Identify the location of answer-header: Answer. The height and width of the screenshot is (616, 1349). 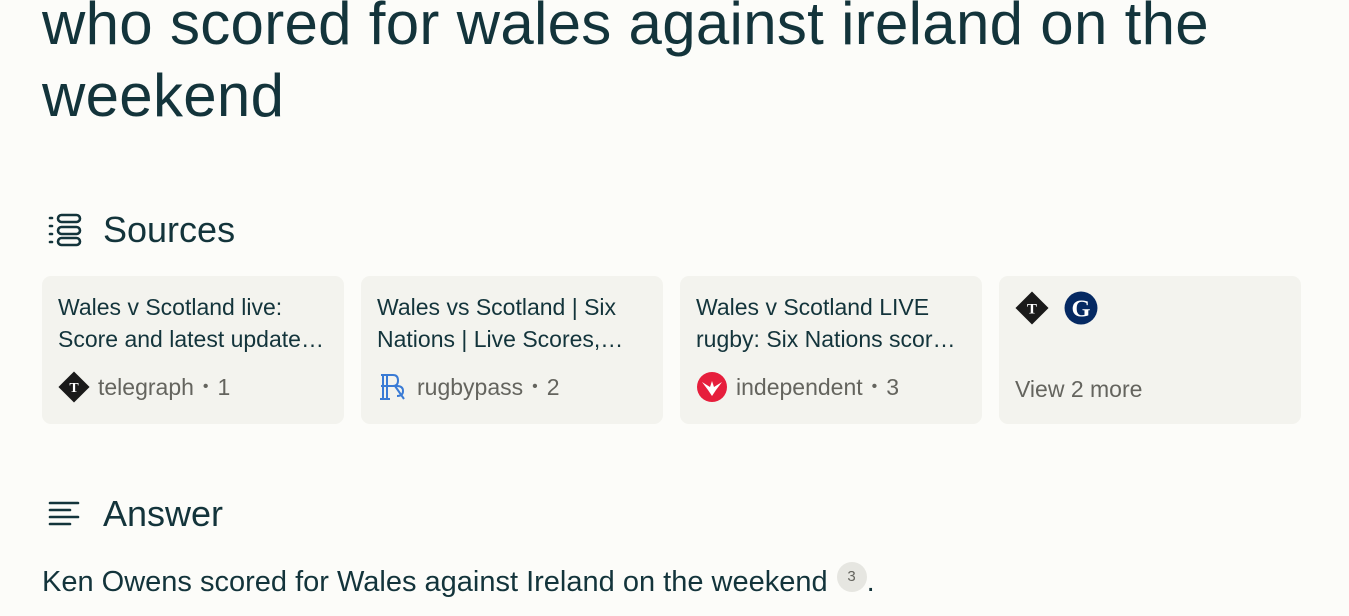
(136, 513).